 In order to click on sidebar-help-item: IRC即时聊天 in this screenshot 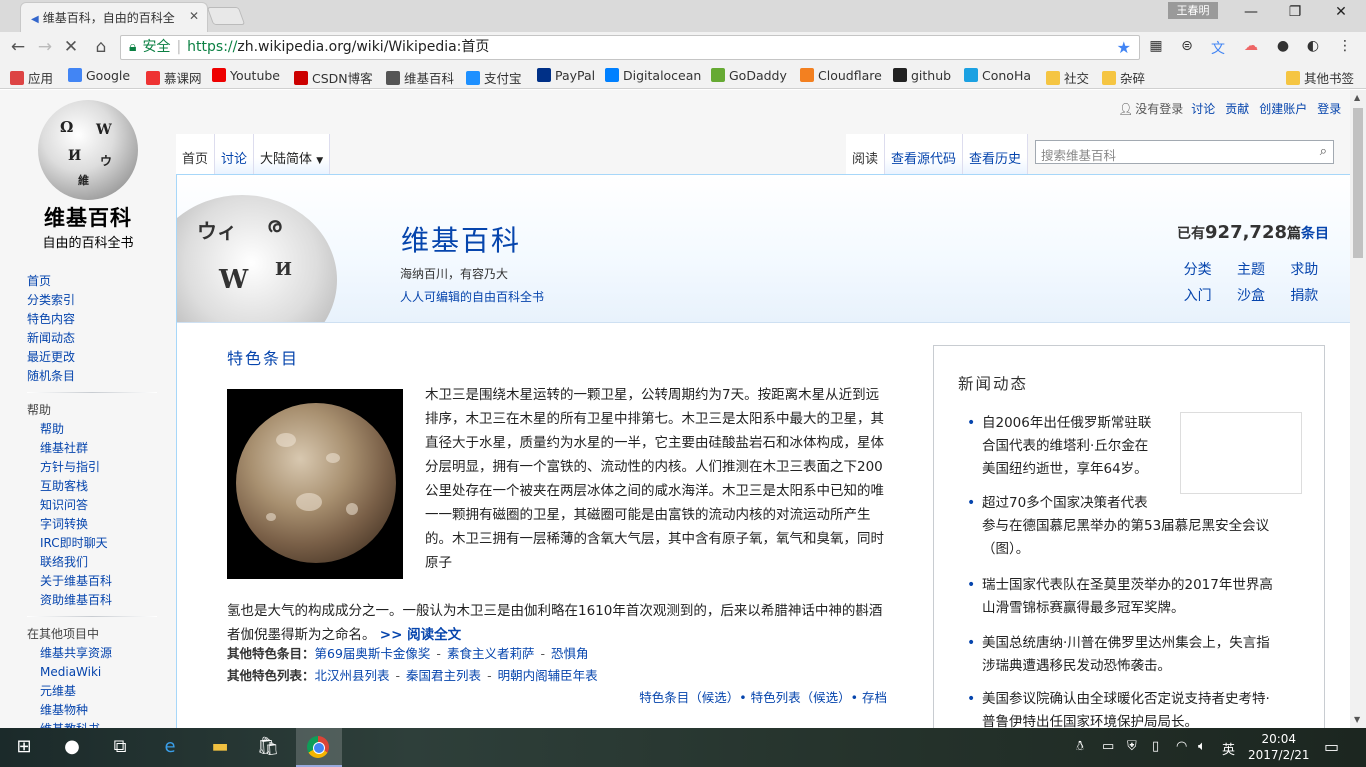, I will do `click(102, 543)`.